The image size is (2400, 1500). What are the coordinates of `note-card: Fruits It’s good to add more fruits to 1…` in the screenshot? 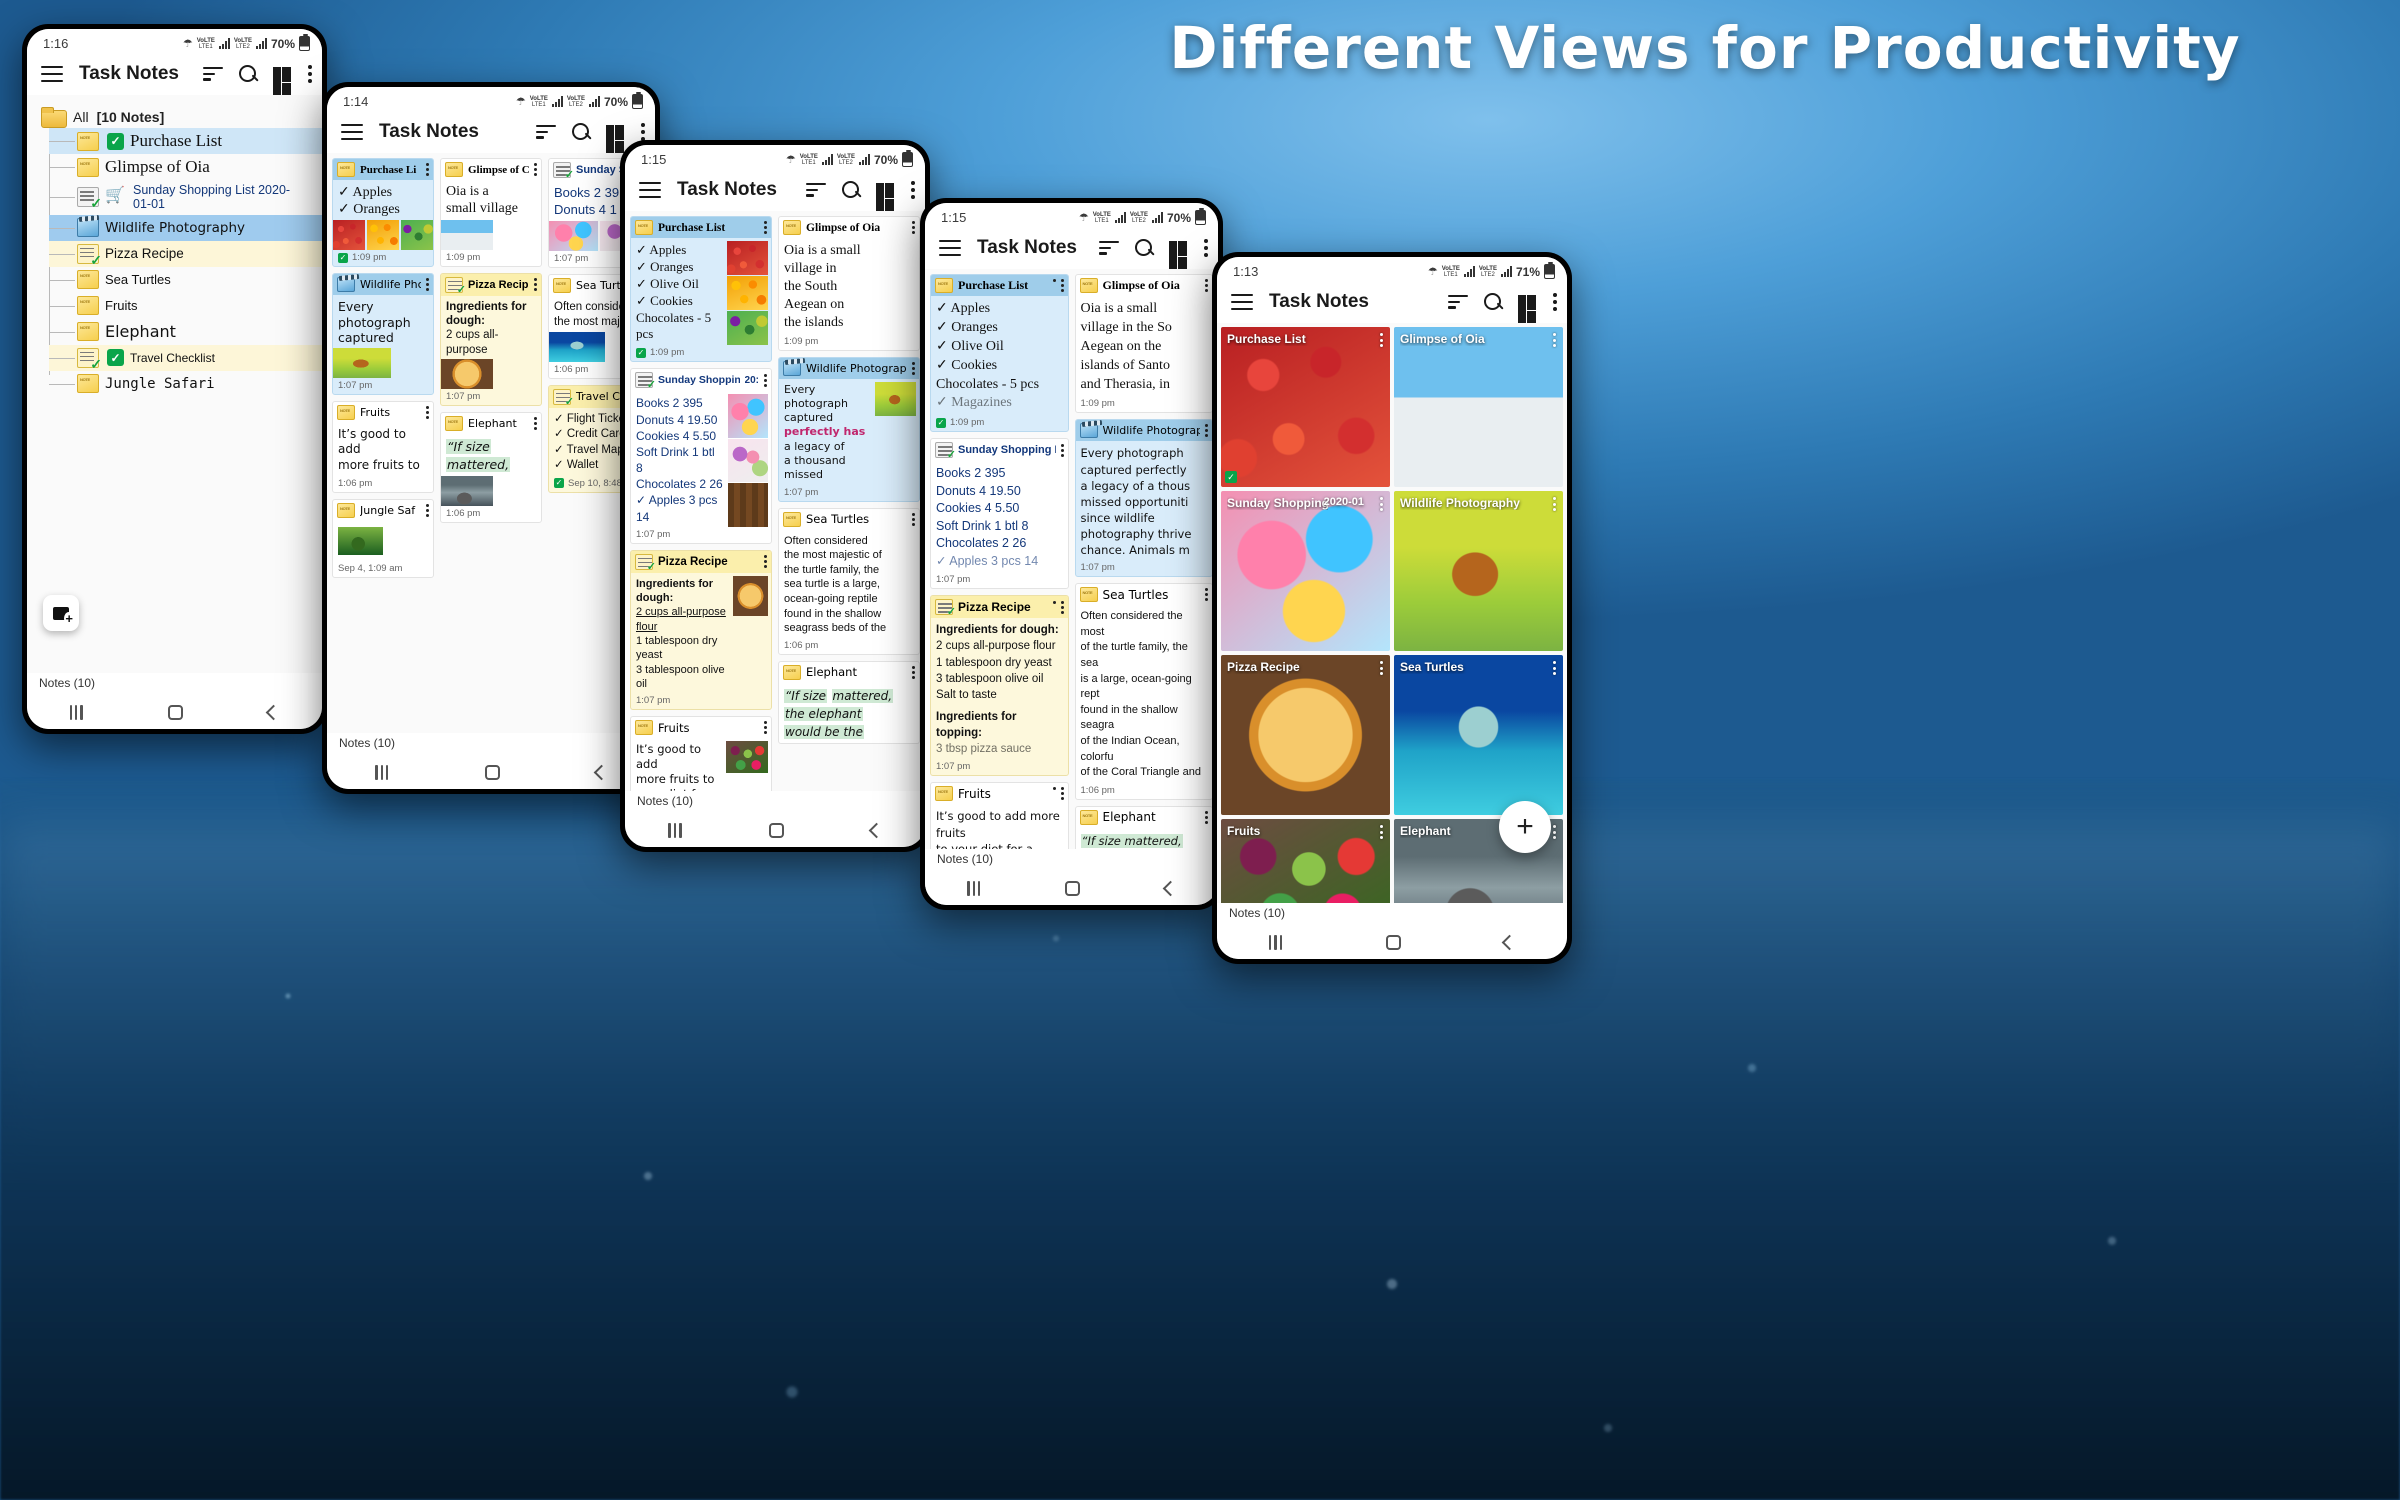 It's located at (383, 446).